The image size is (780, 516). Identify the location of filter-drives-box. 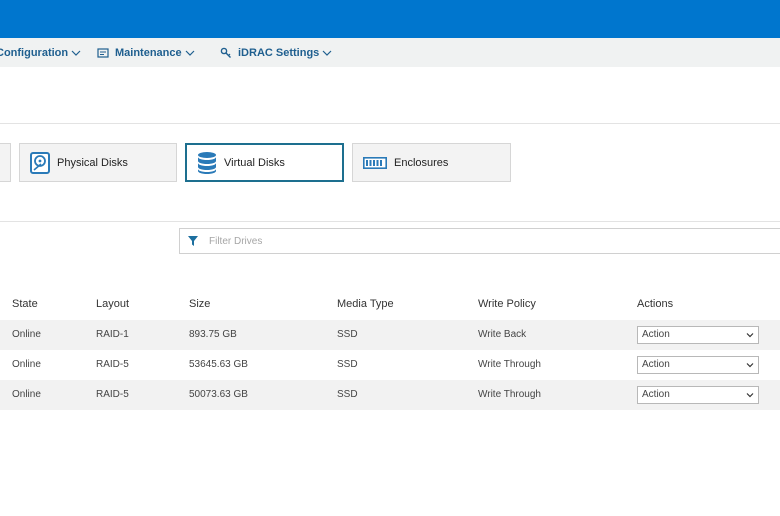
(479, 241).